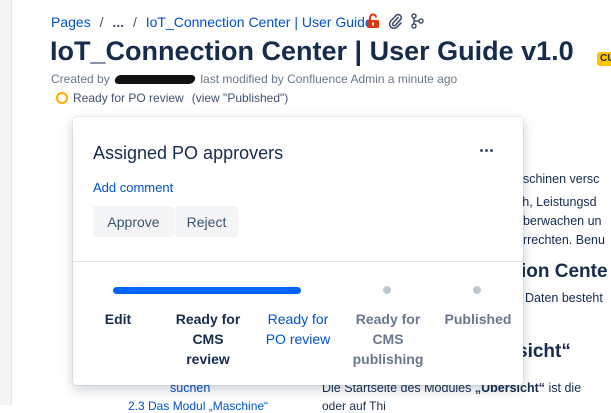  What do you see at coordinates (207, 290) in the screenshot?
I see `workflow-progress-bar` at bounding box center [207, 290].